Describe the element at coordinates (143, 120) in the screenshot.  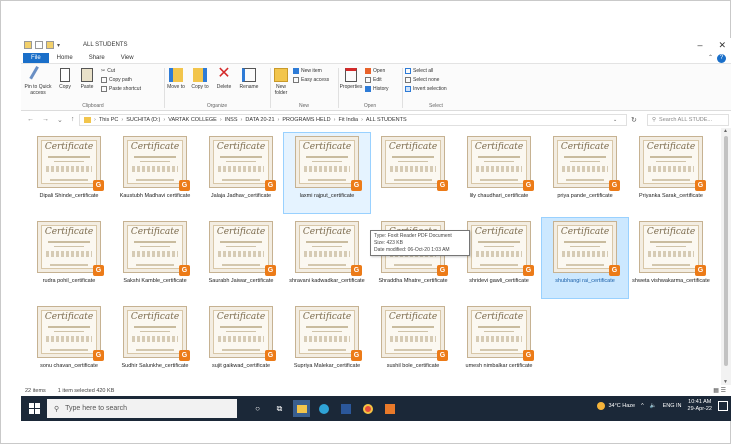
I see `breadcrumb-drive: SUCHITA (D:)` at that location.